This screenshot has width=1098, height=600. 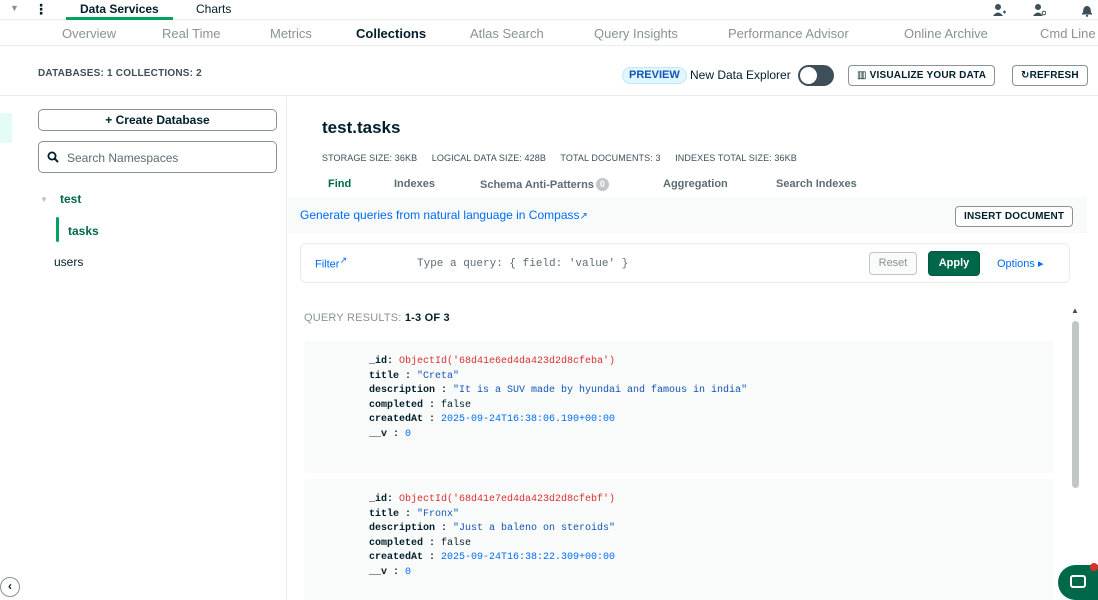 I want to click on insert-document-button: INSERT DOCUMENT, so click(x=1014, y=216).